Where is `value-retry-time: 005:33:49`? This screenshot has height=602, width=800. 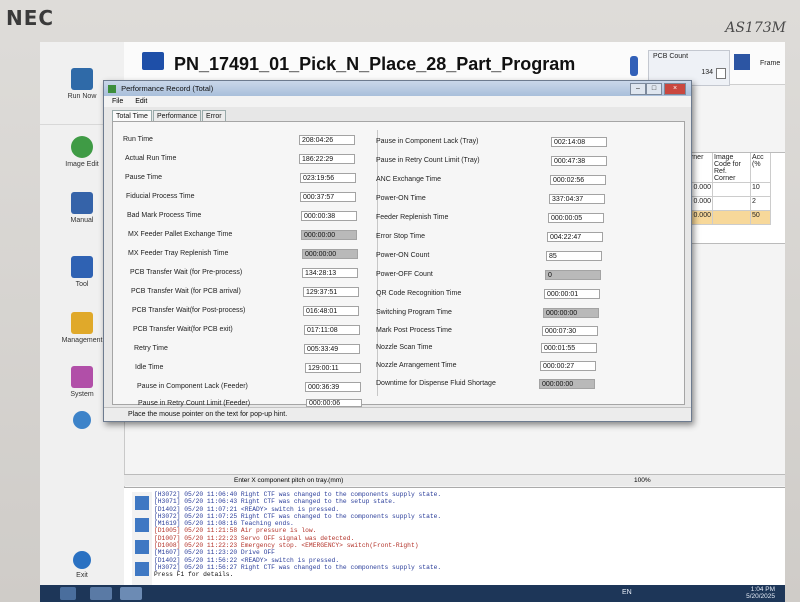
value-retry-time: 005:33:49 is located at coordinates (332, 349).